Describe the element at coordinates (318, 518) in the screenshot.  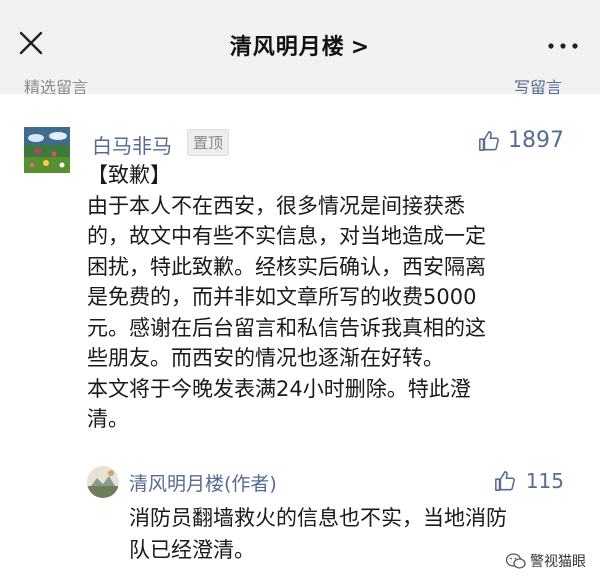
I see `reply-line: 消防员翻墙救火的信息也不实，当地消防` at that location.